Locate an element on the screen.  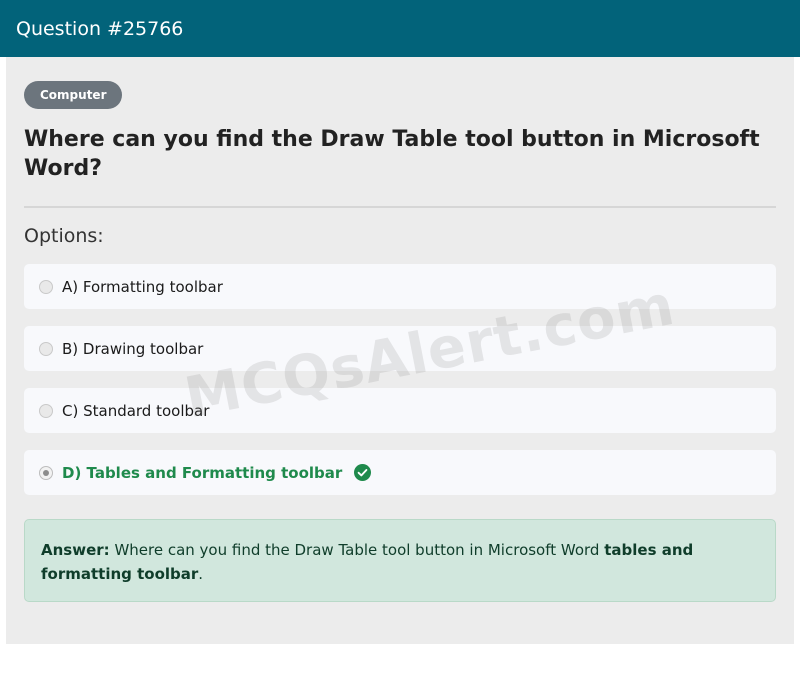
option-b: B) Drawing toolbar is located at coordinates (400, 348).